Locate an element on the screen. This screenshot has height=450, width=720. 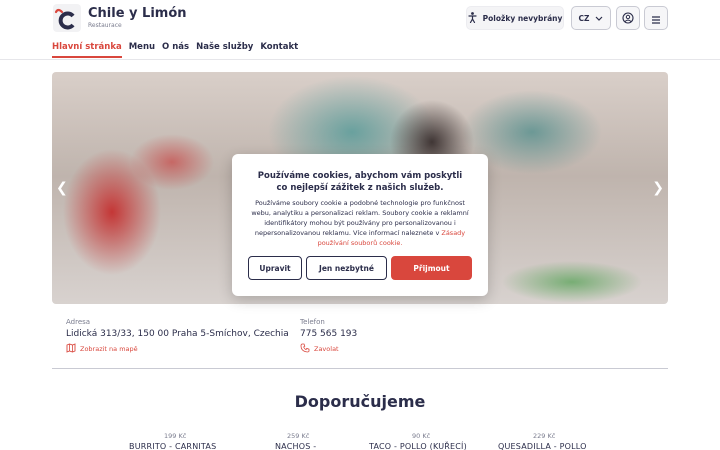
phone-label: Telefon is located at coordinates (312, 322).